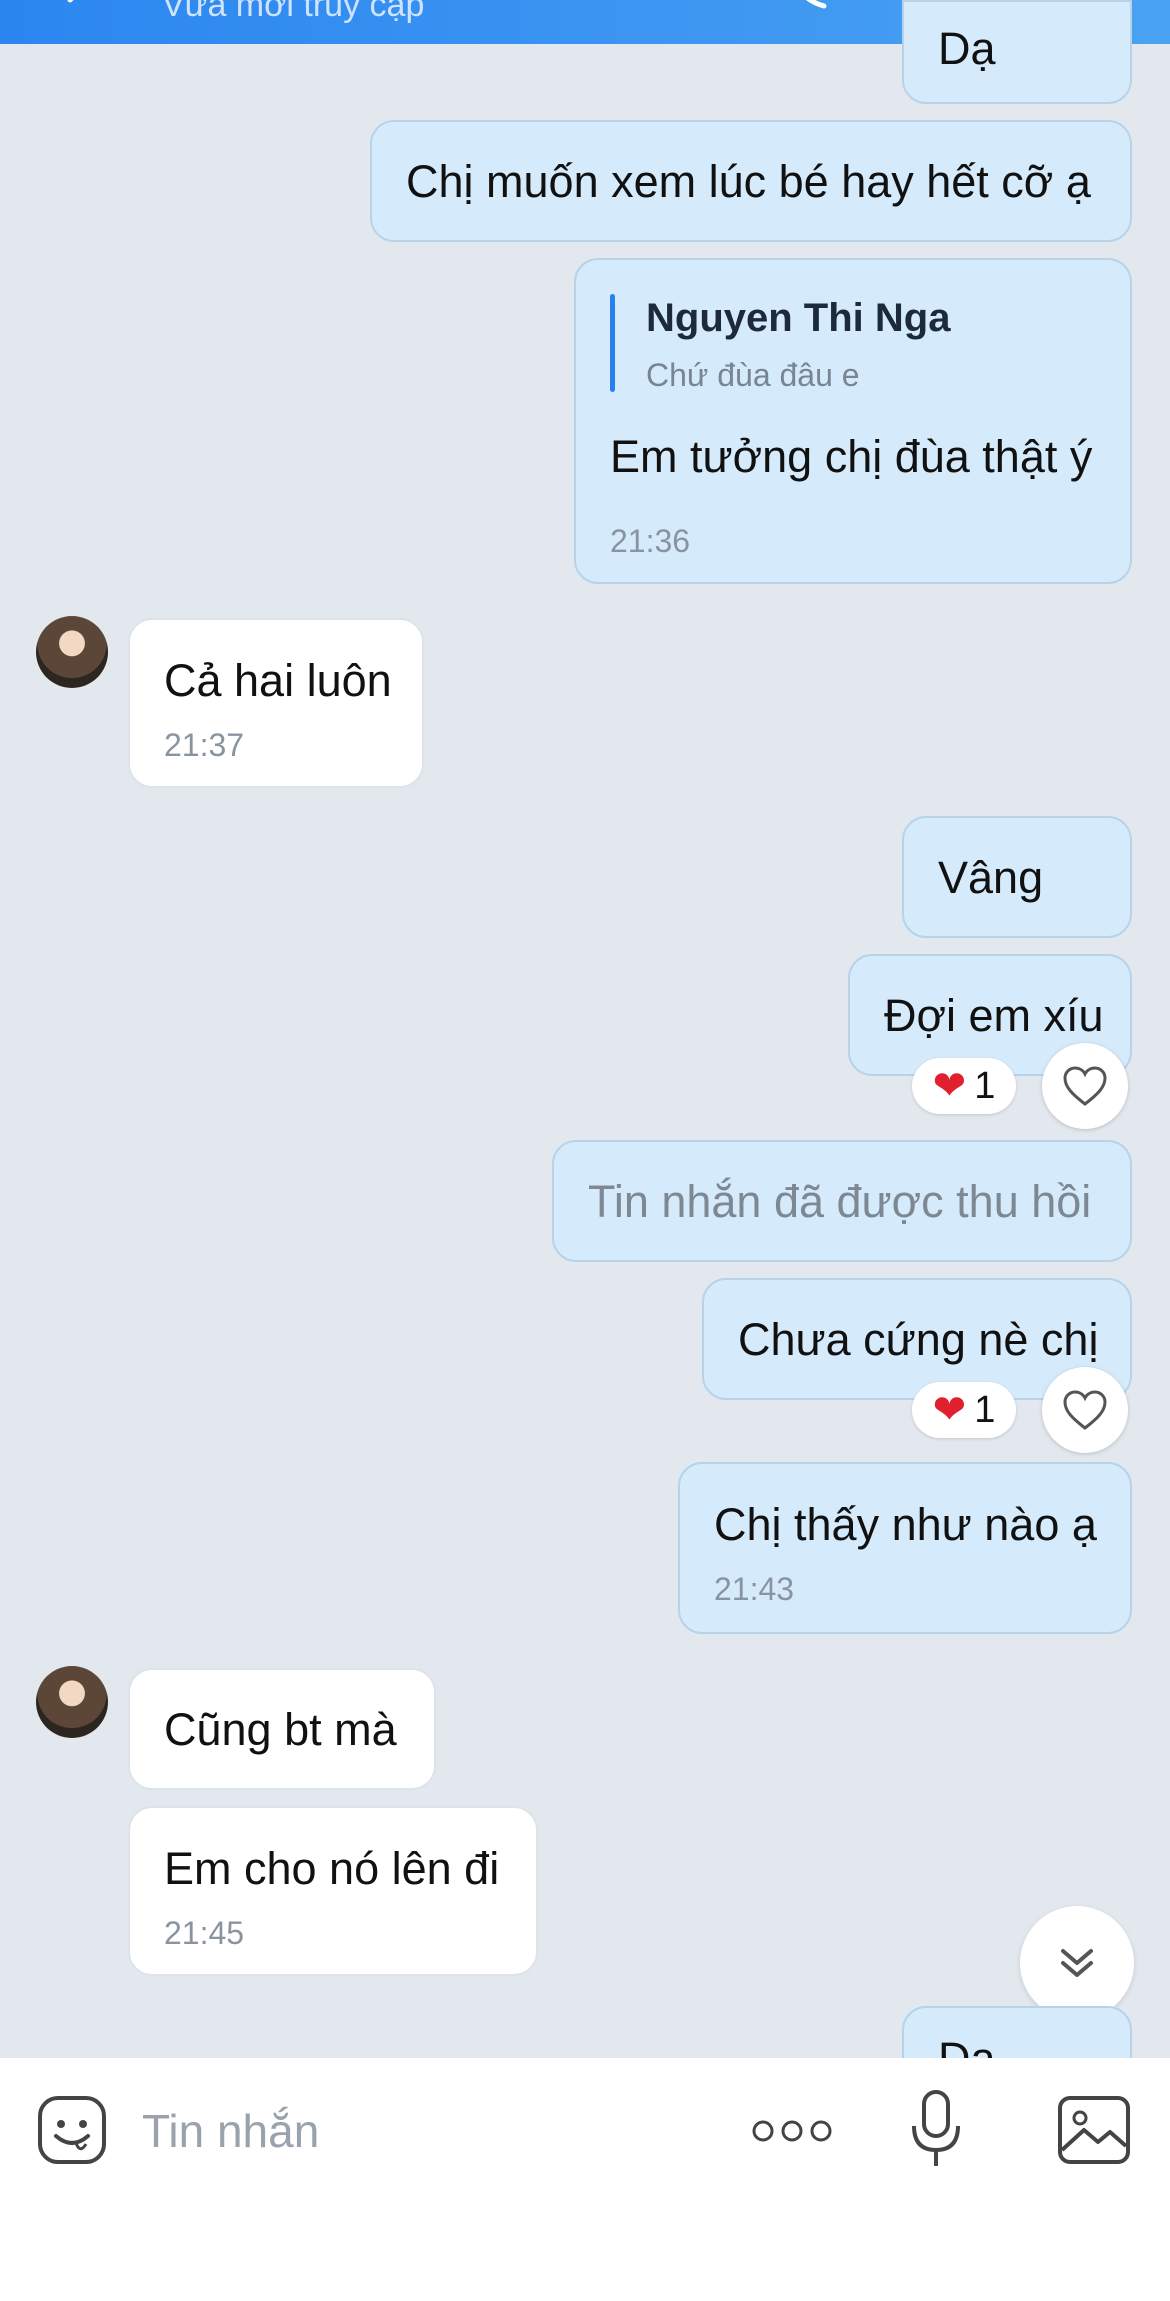 The image size is (1170, 2301). What do you see at coordinates (851, 456) in the screenshot?
I see `message-text: Em tưởng chị đùa thật ý` at bounding box center [851, 456].